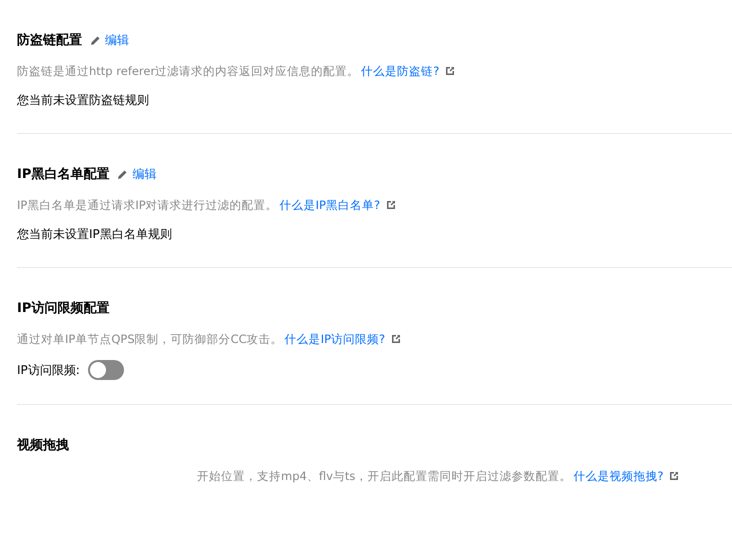 This screenshot has height=538, width=732. I want to click on section-title: 防盗链配置, so click(49, 40).